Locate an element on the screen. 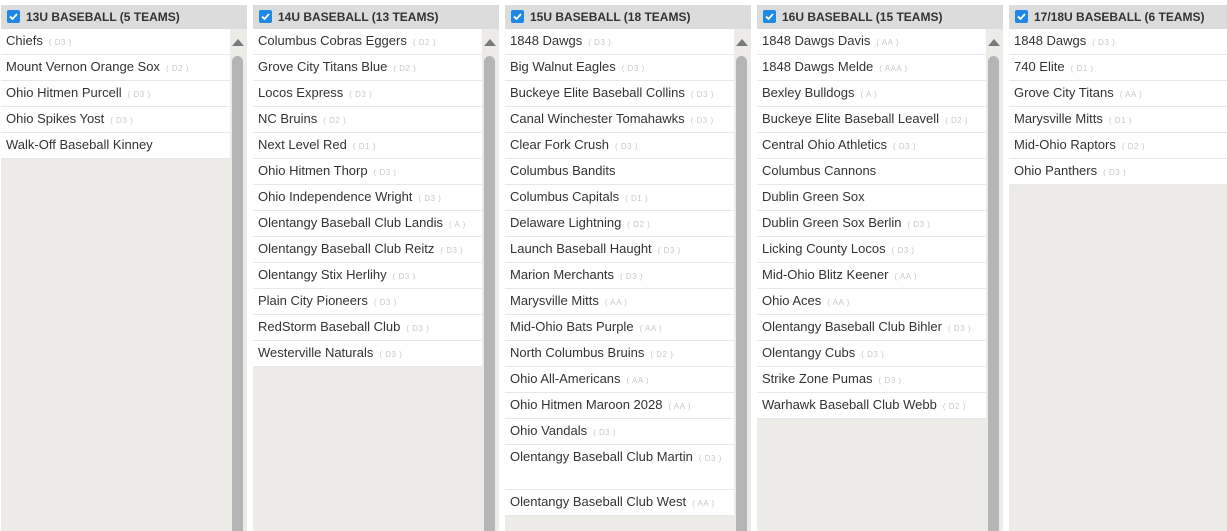  team-row: Strike Zone Pumas ( D3 ) is located at coordinates (871, 380).